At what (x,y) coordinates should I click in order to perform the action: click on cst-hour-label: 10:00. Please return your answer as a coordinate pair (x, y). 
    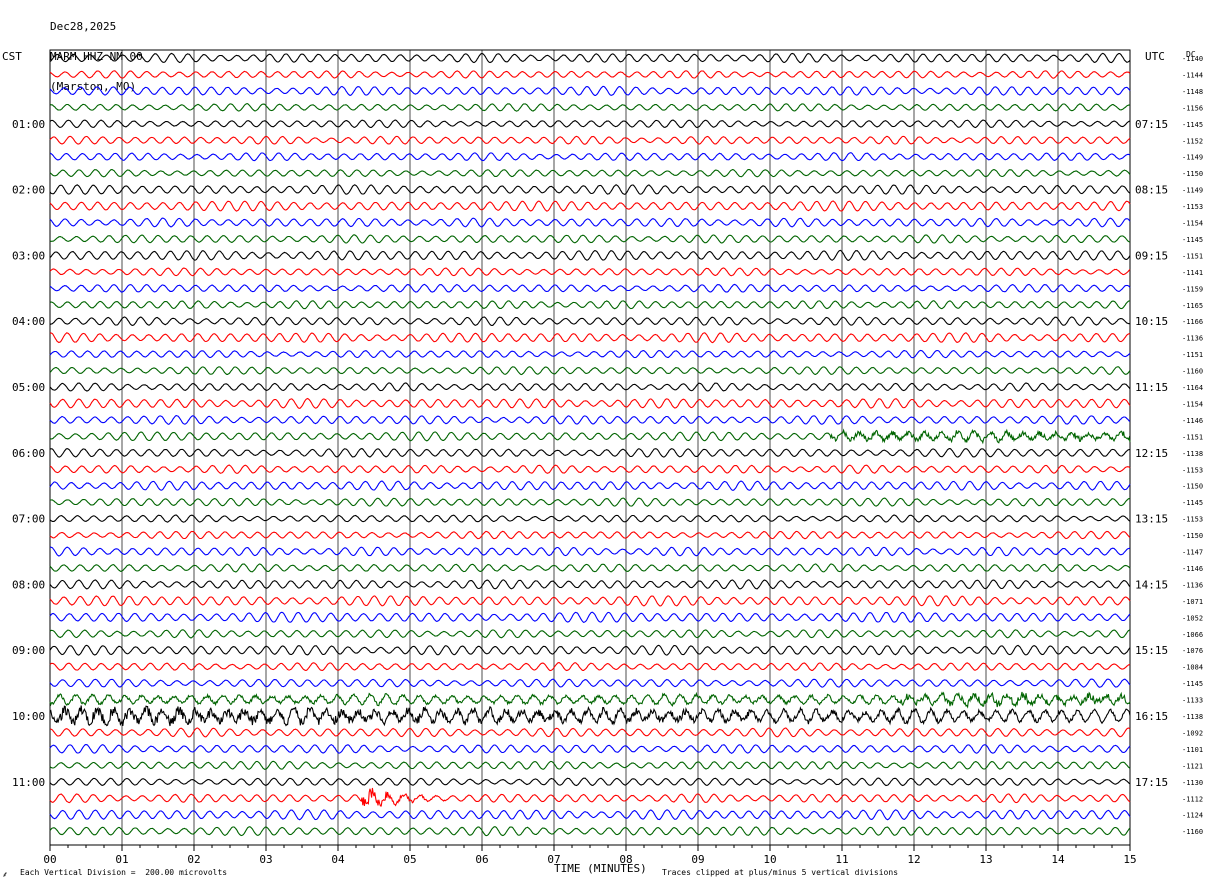
    Looking at the image, I should click on (28, 716).